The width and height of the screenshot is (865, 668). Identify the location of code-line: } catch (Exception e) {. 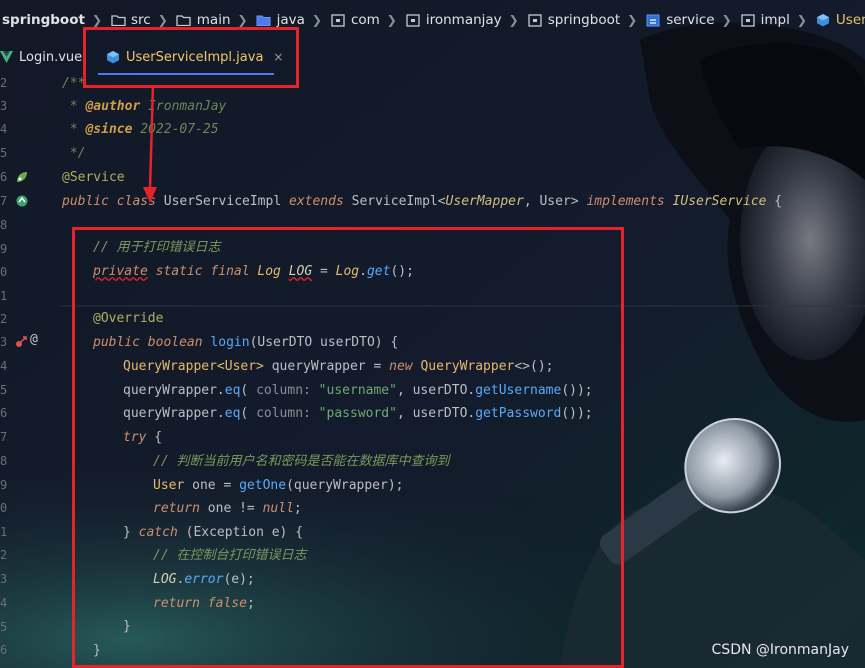
(213, 532).